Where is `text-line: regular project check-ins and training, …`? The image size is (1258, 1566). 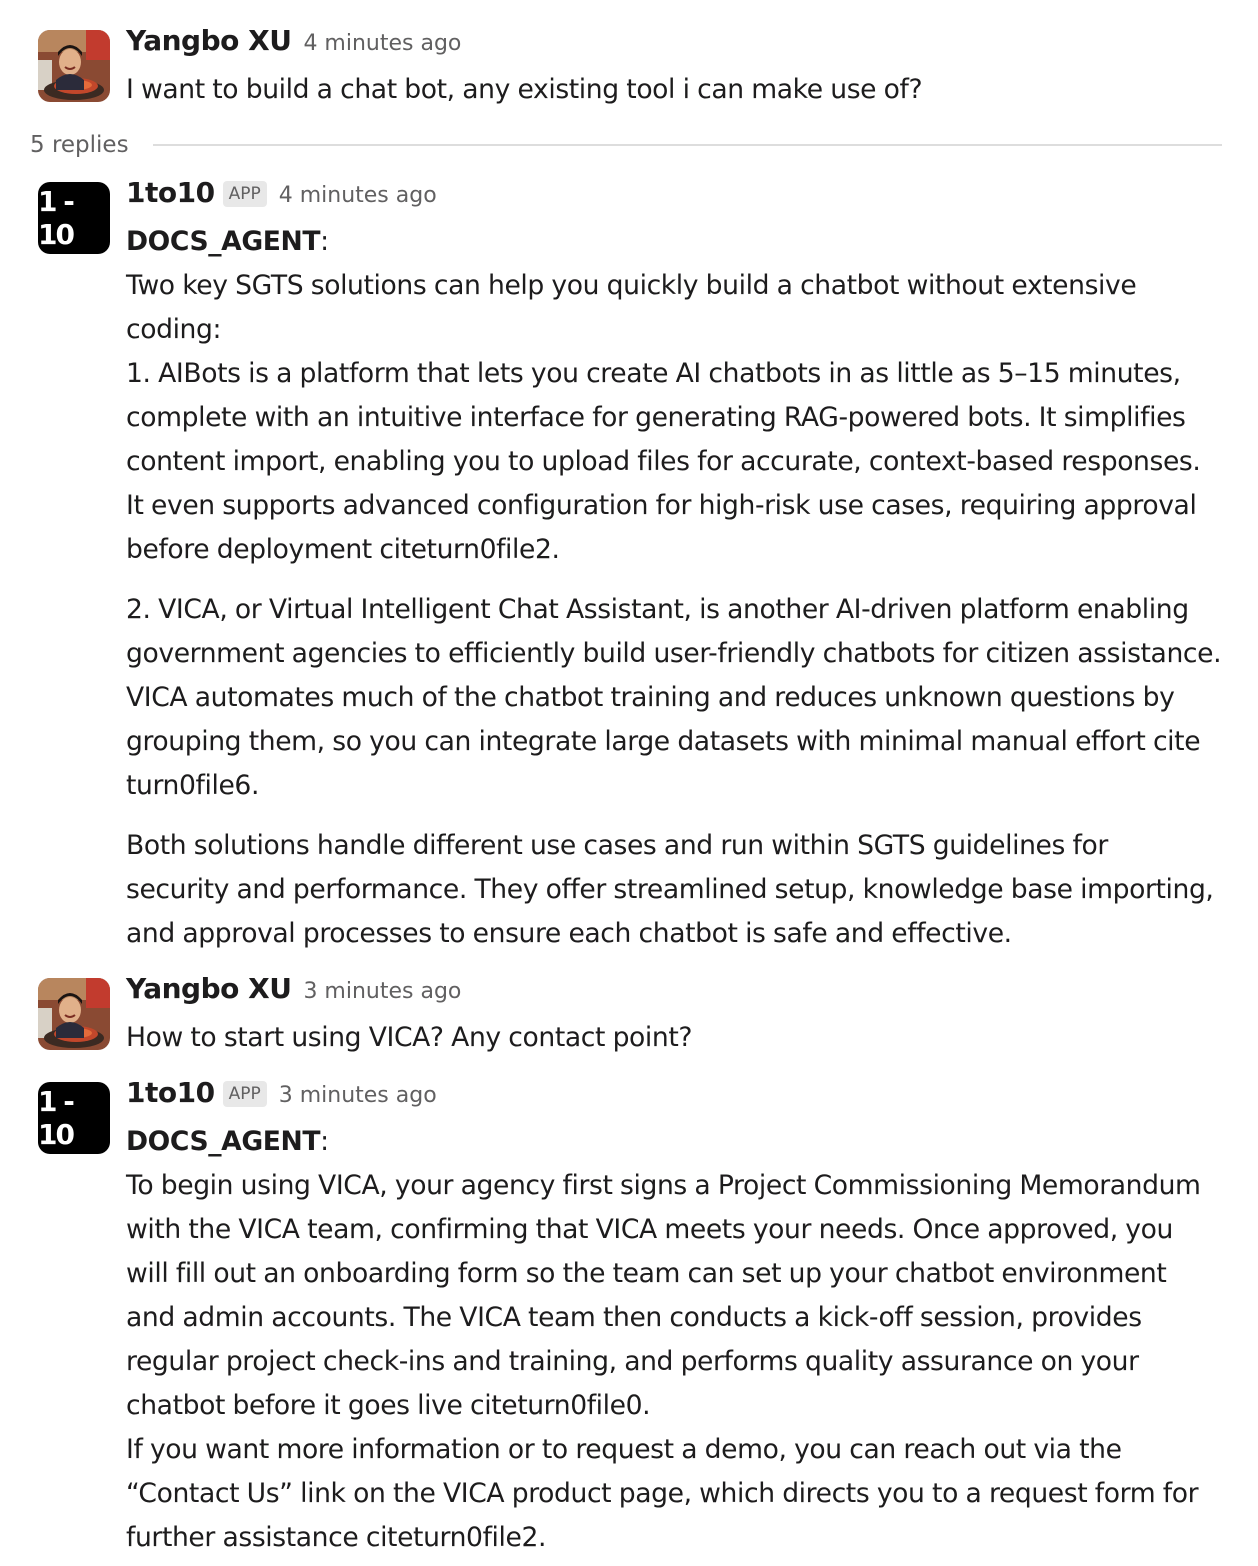
text-line: regular project check-ins and training, … is located at coordinates (632, 1361).